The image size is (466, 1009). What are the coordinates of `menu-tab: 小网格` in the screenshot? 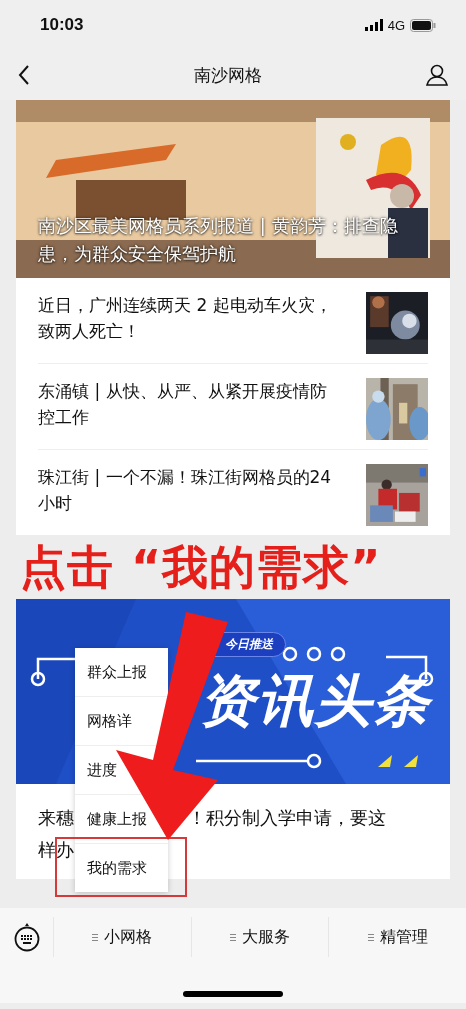 It's located at (123, 937).